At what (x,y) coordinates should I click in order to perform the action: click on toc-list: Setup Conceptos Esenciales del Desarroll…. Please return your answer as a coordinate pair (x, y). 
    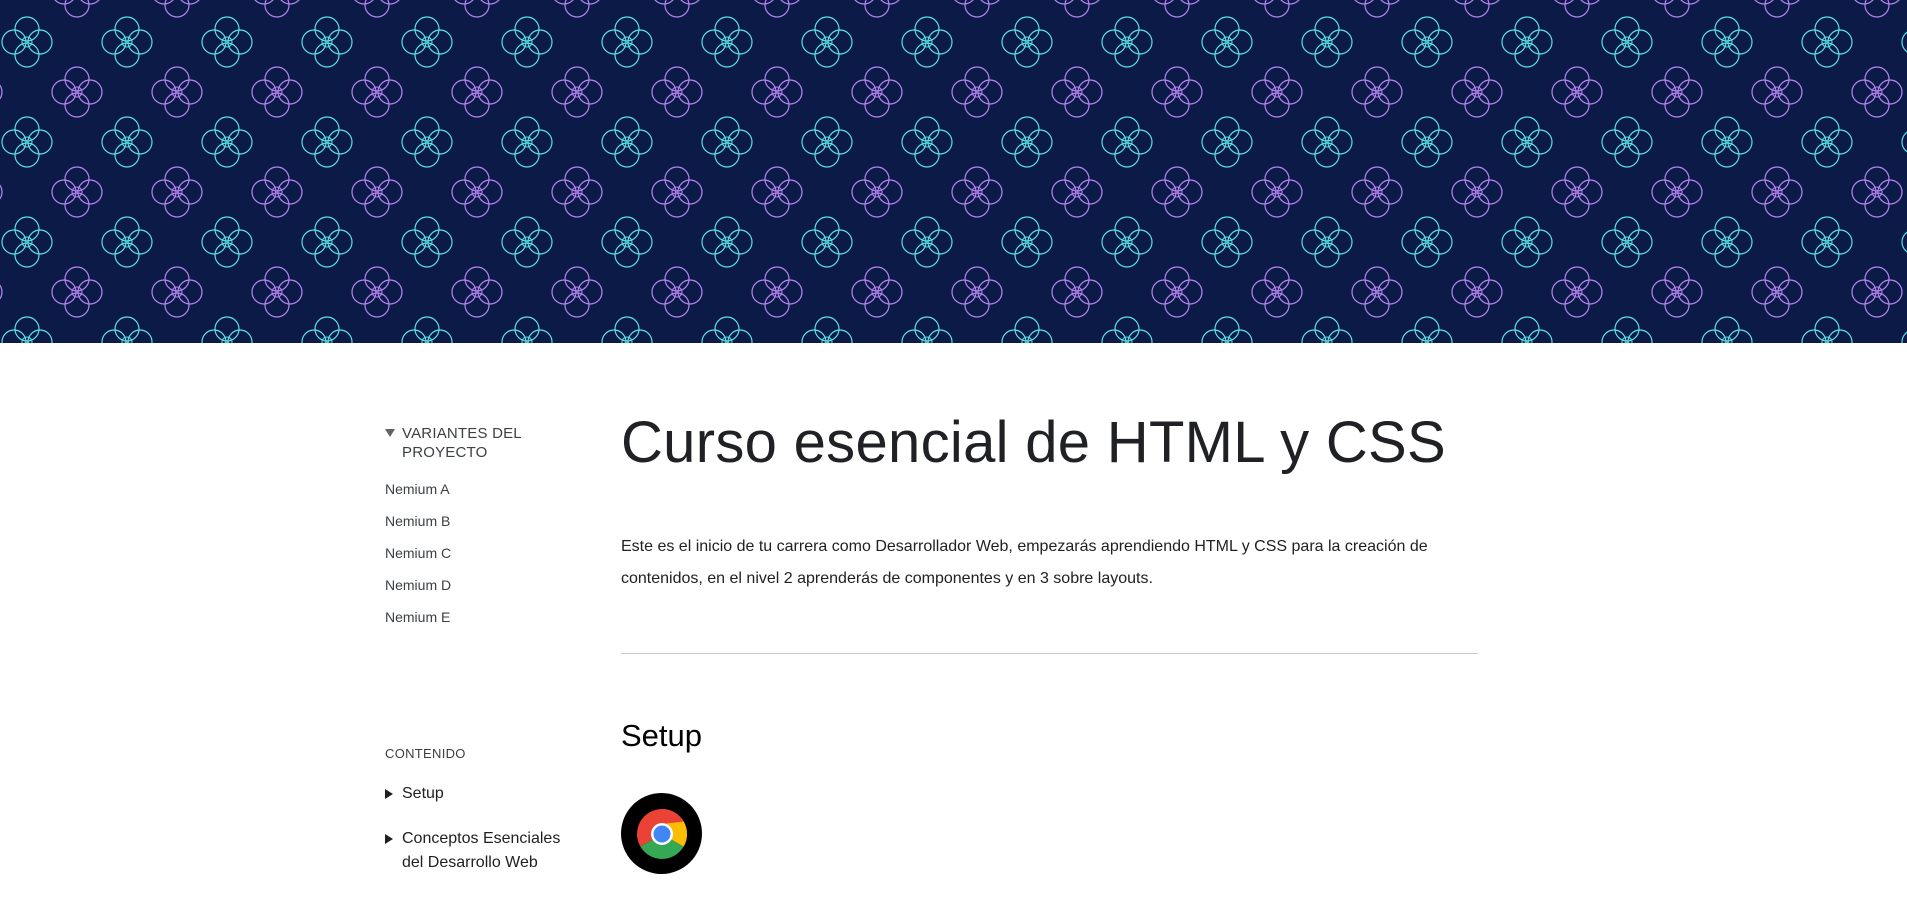
    Looking at the image, I should click on (480, 839).